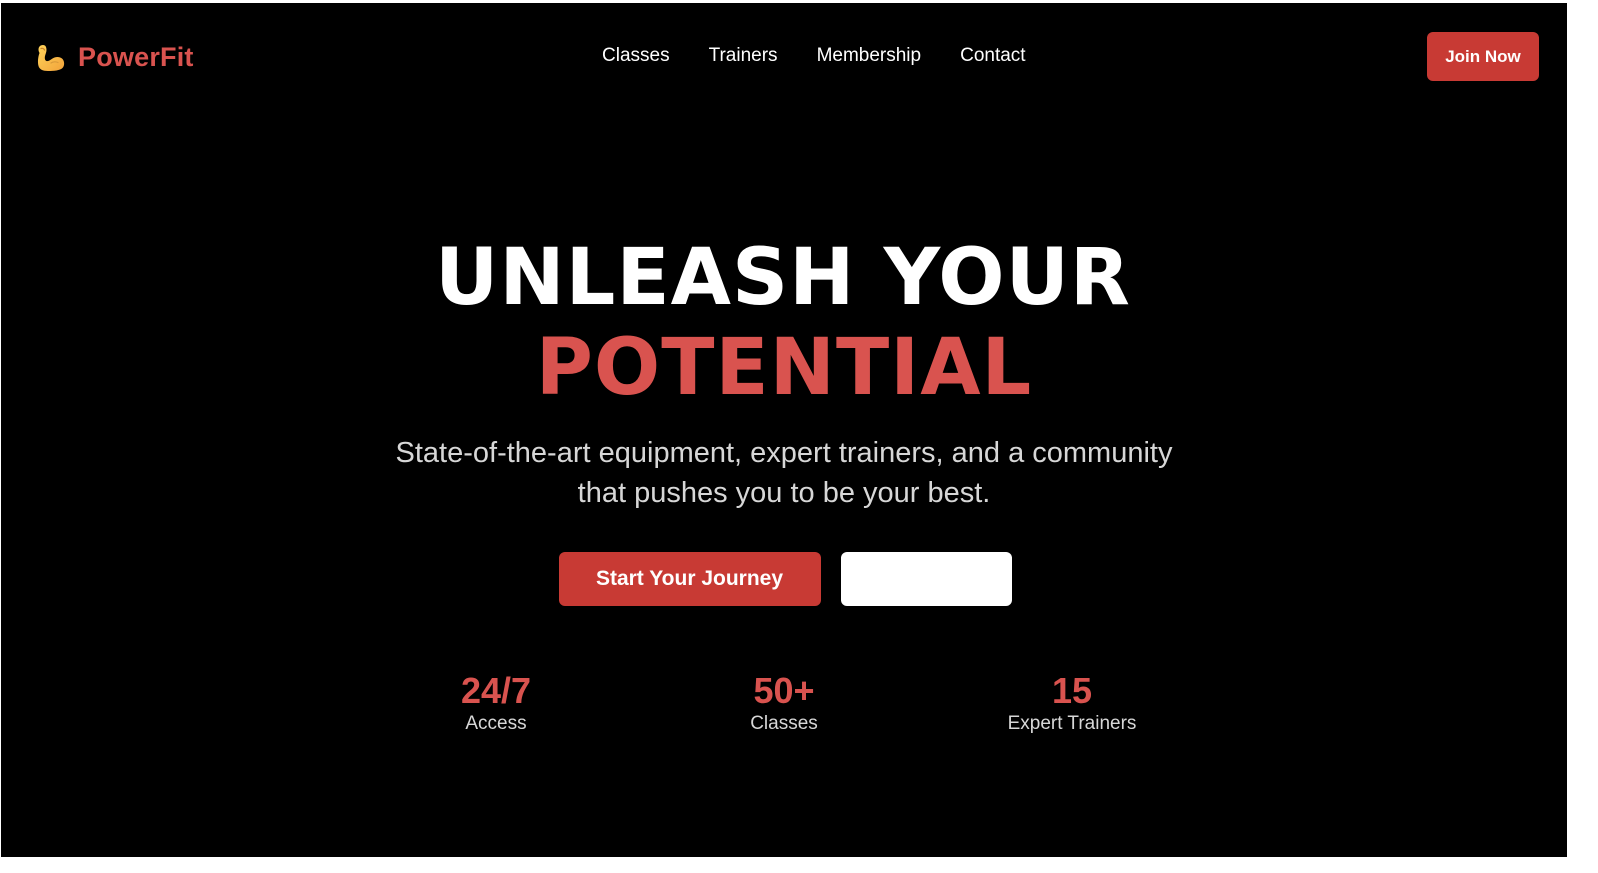  I want to click on nav-link-contact: Contact, so click(992, 56).